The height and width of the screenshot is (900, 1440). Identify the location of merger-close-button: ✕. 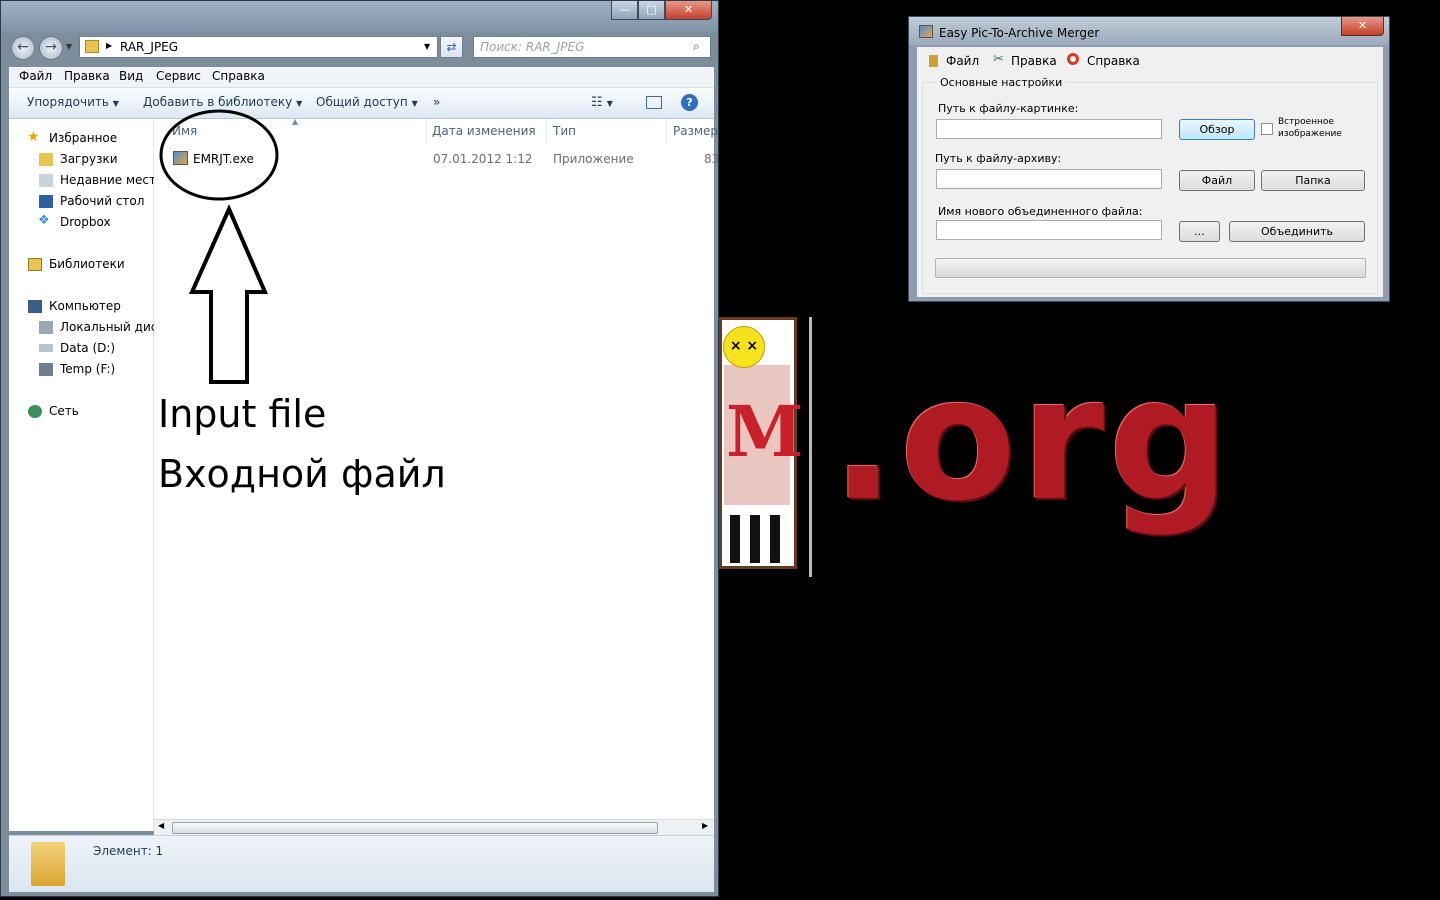
(1362, 26).